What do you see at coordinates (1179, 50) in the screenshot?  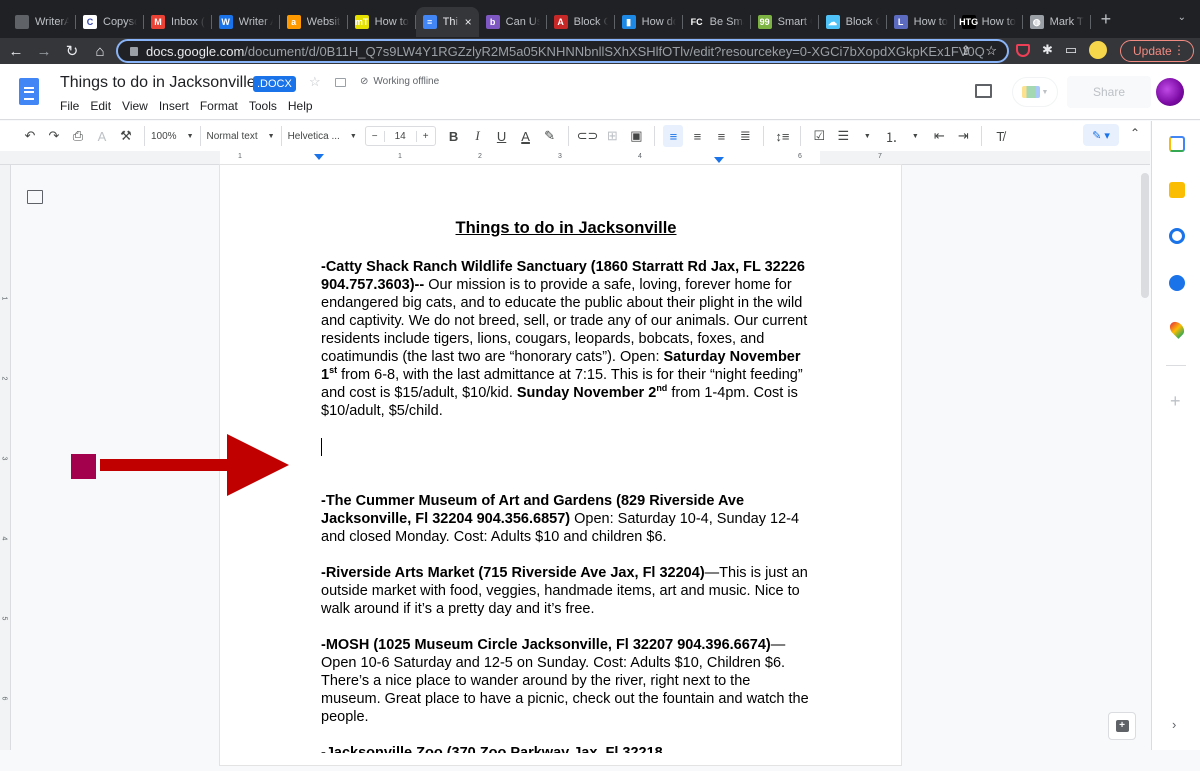 I see `more-menu-icon: ⋮` at bounding box center [1179, 50].